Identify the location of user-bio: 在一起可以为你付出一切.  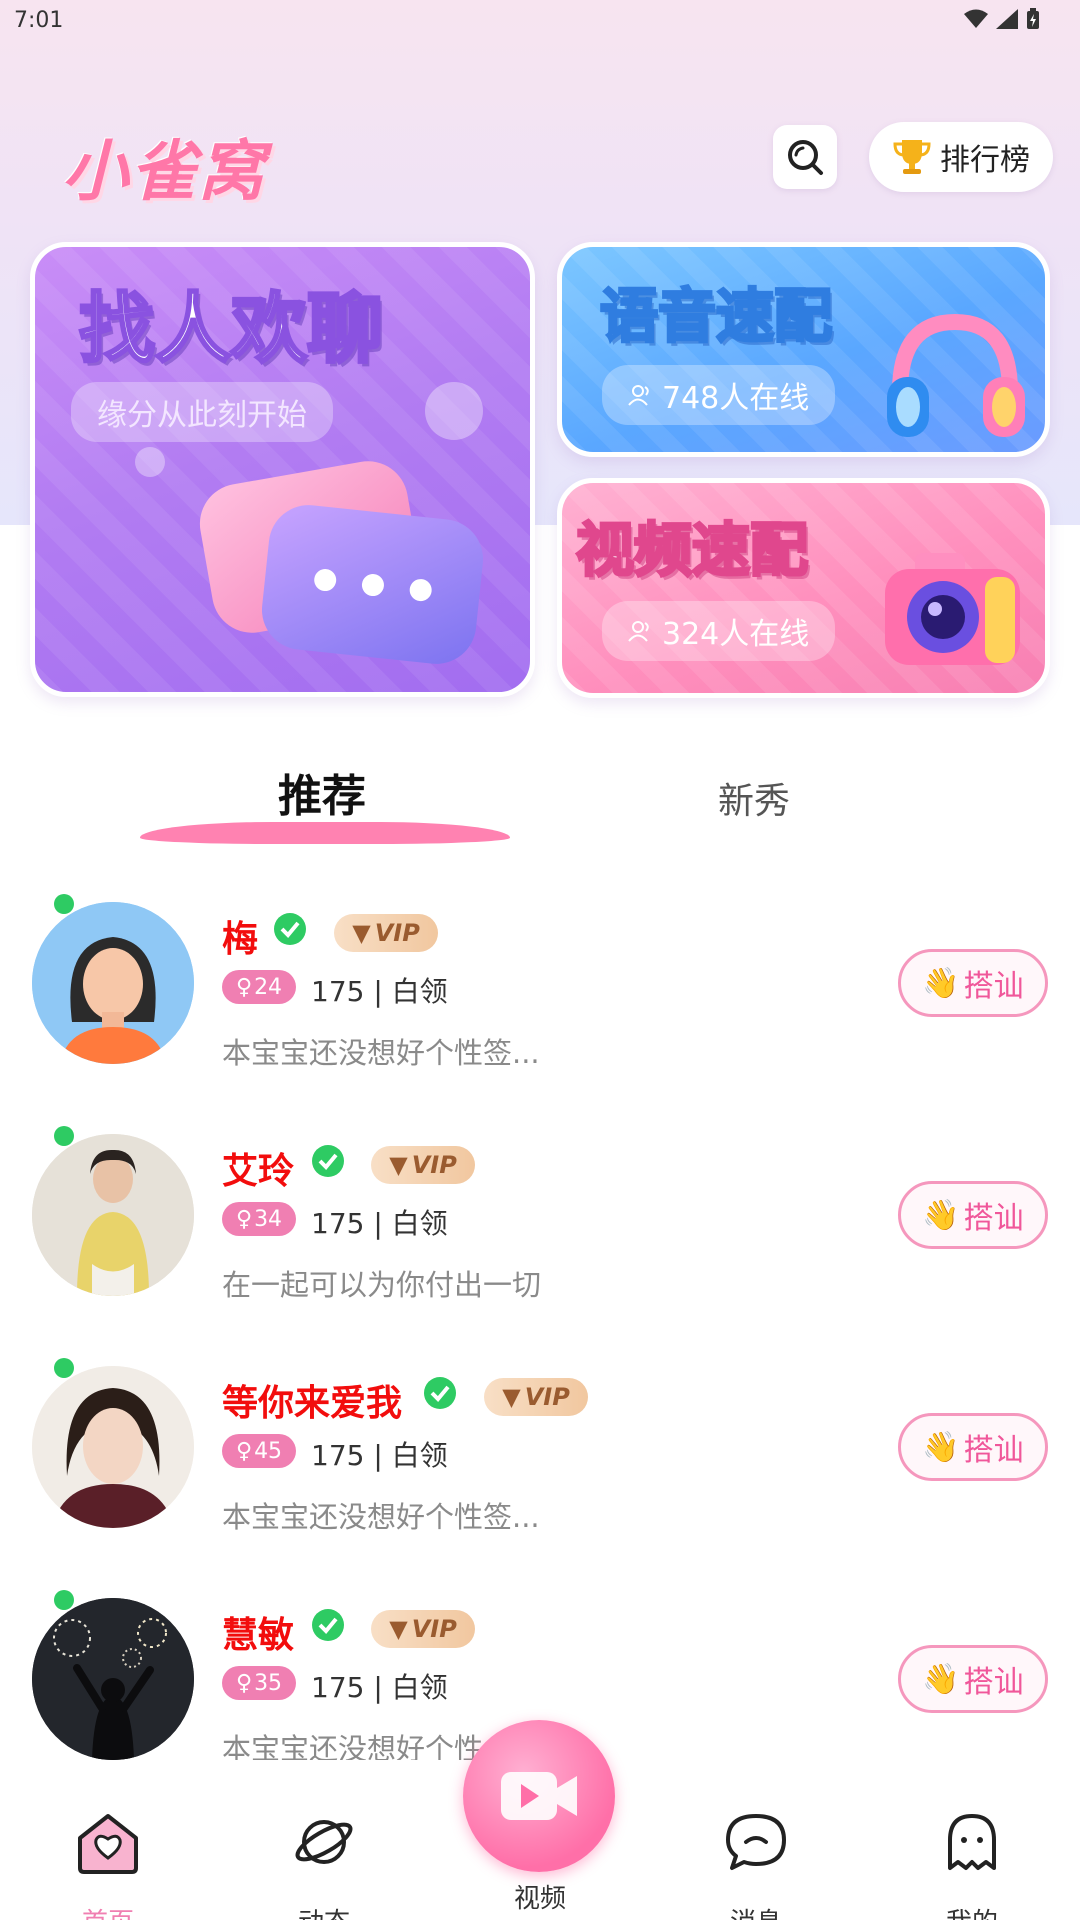
(382, 1285).